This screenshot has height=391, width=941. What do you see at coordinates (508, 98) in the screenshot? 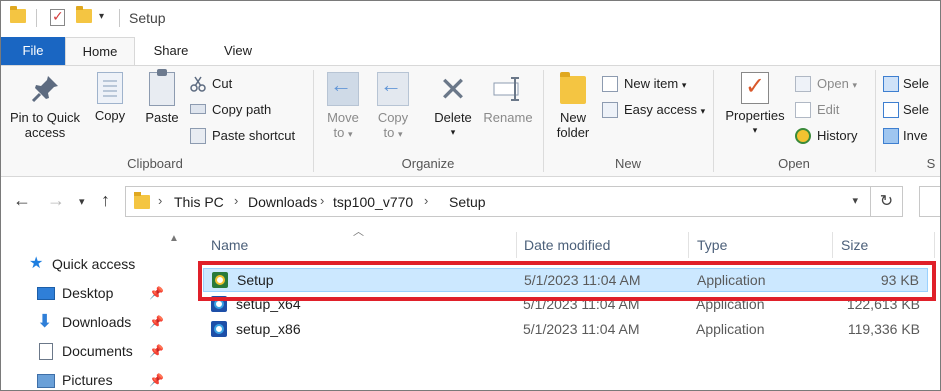
I see `rename-button: Rename` at bounding box center [508, 98].